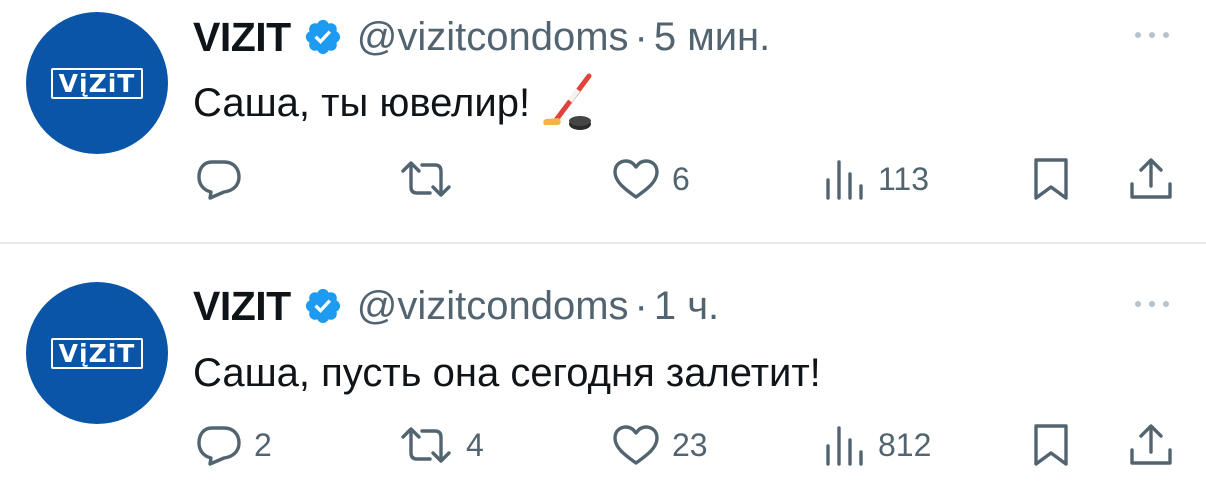 The image size is (1206, 503). What do you see at coordinates (875, 179) in the screenshot?
I see `views-button: 113` at bounding box center [875, 179].